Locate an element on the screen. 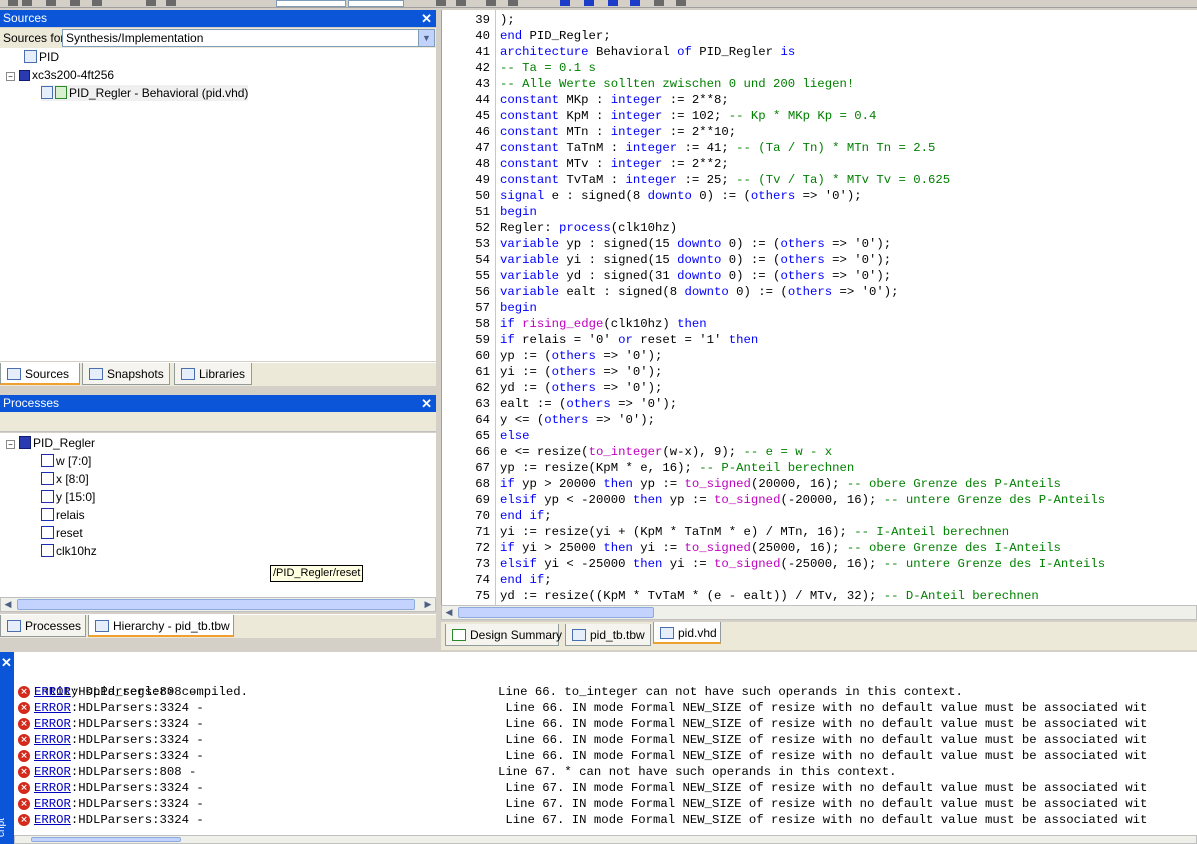  tab-sources: Sources is located at coordinates (40, 374).